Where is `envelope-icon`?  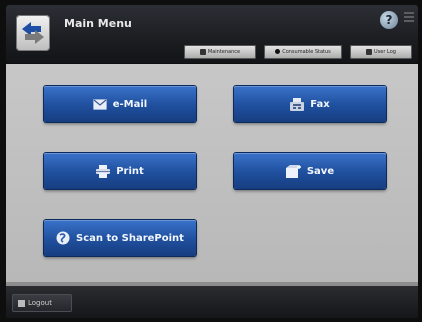 envelope-icon is located at coordinates (99, 104).